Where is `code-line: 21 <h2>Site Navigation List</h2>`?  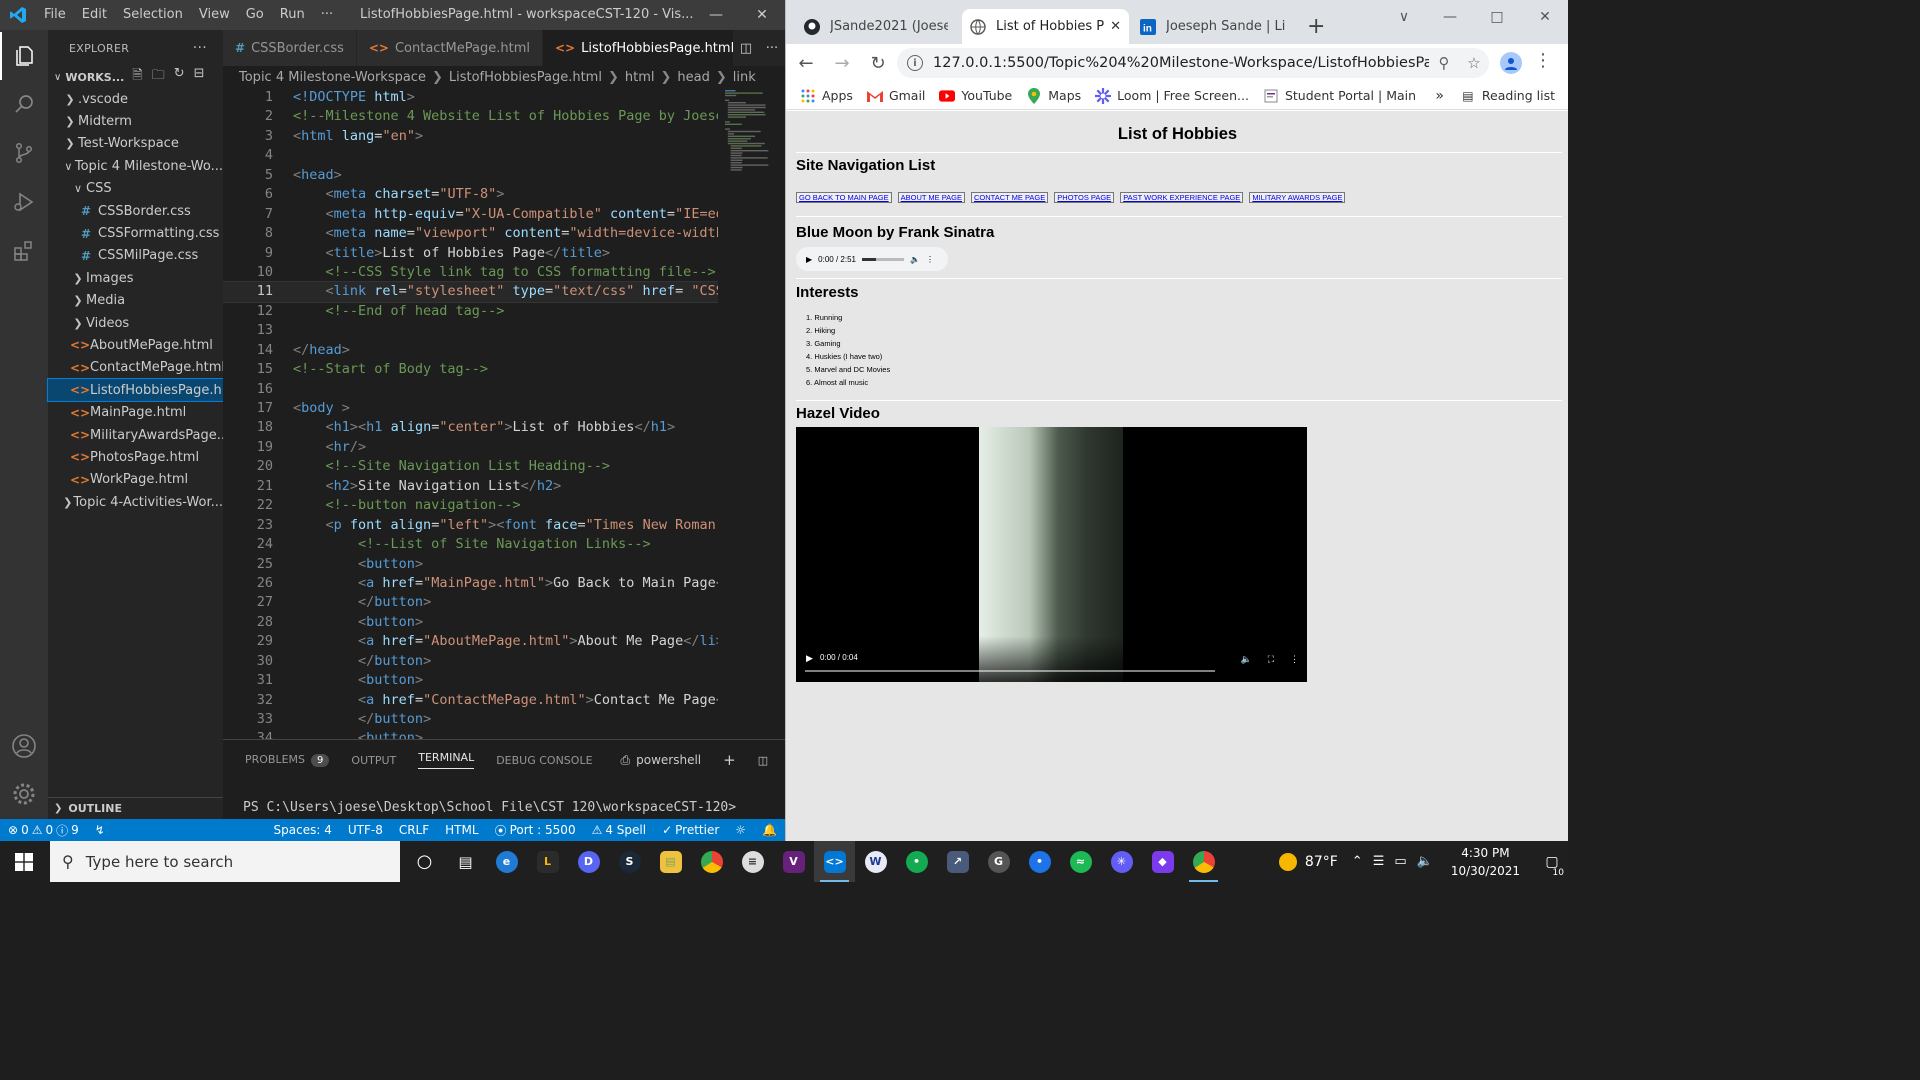 code-line: 21 <h2>Site Navigation List</h2> is located at coordinates (470, 486).